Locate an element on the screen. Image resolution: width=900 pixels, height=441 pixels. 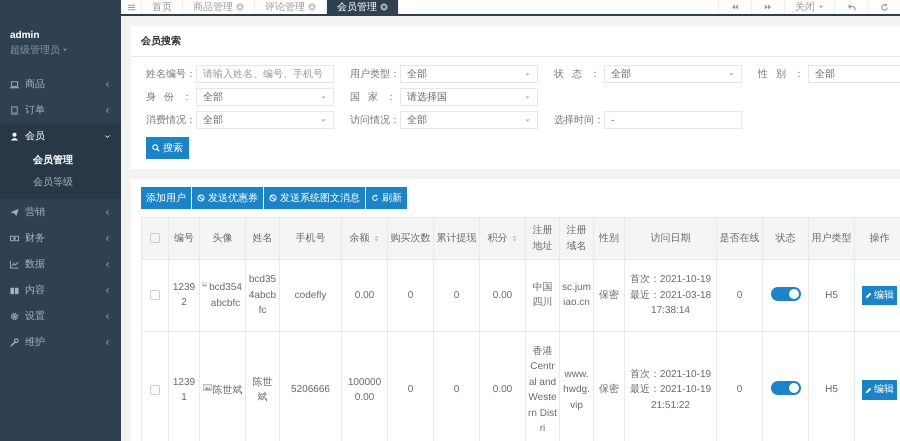
sidebar-item: 会员 is located at coordinates (60, 136).